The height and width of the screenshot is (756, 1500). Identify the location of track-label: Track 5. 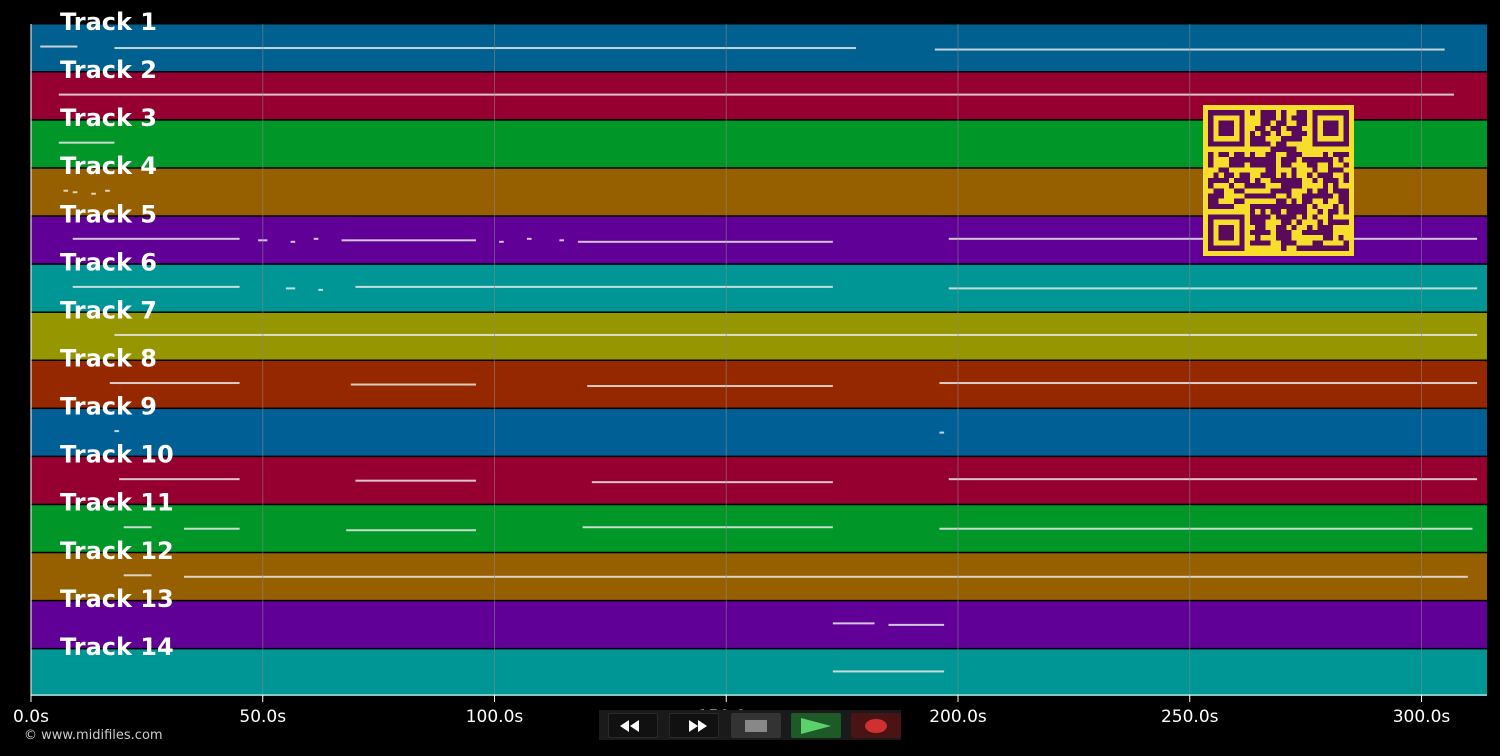
(108, 214).